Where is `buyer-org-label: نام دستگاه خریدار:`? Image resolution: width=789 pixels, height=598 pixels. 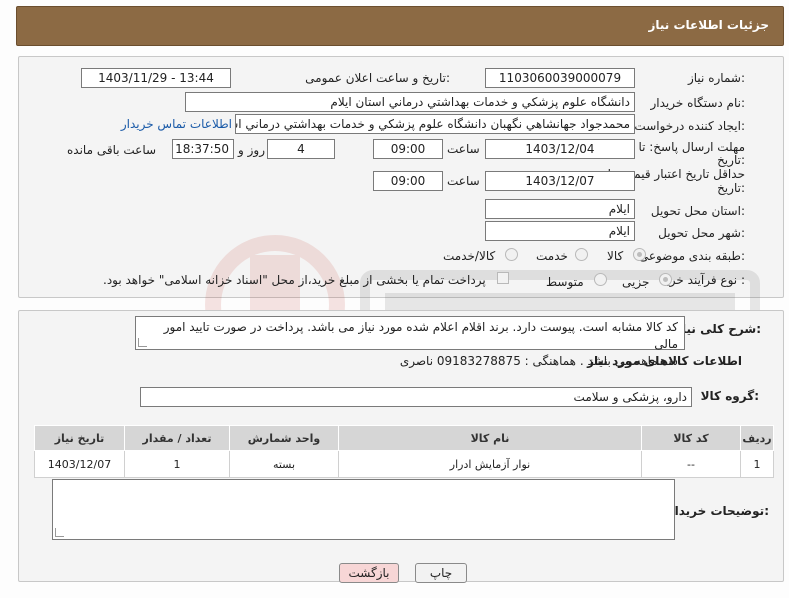 buyer-org-label: نام دستگاه خریدار: is located at coordinates (698, 103).